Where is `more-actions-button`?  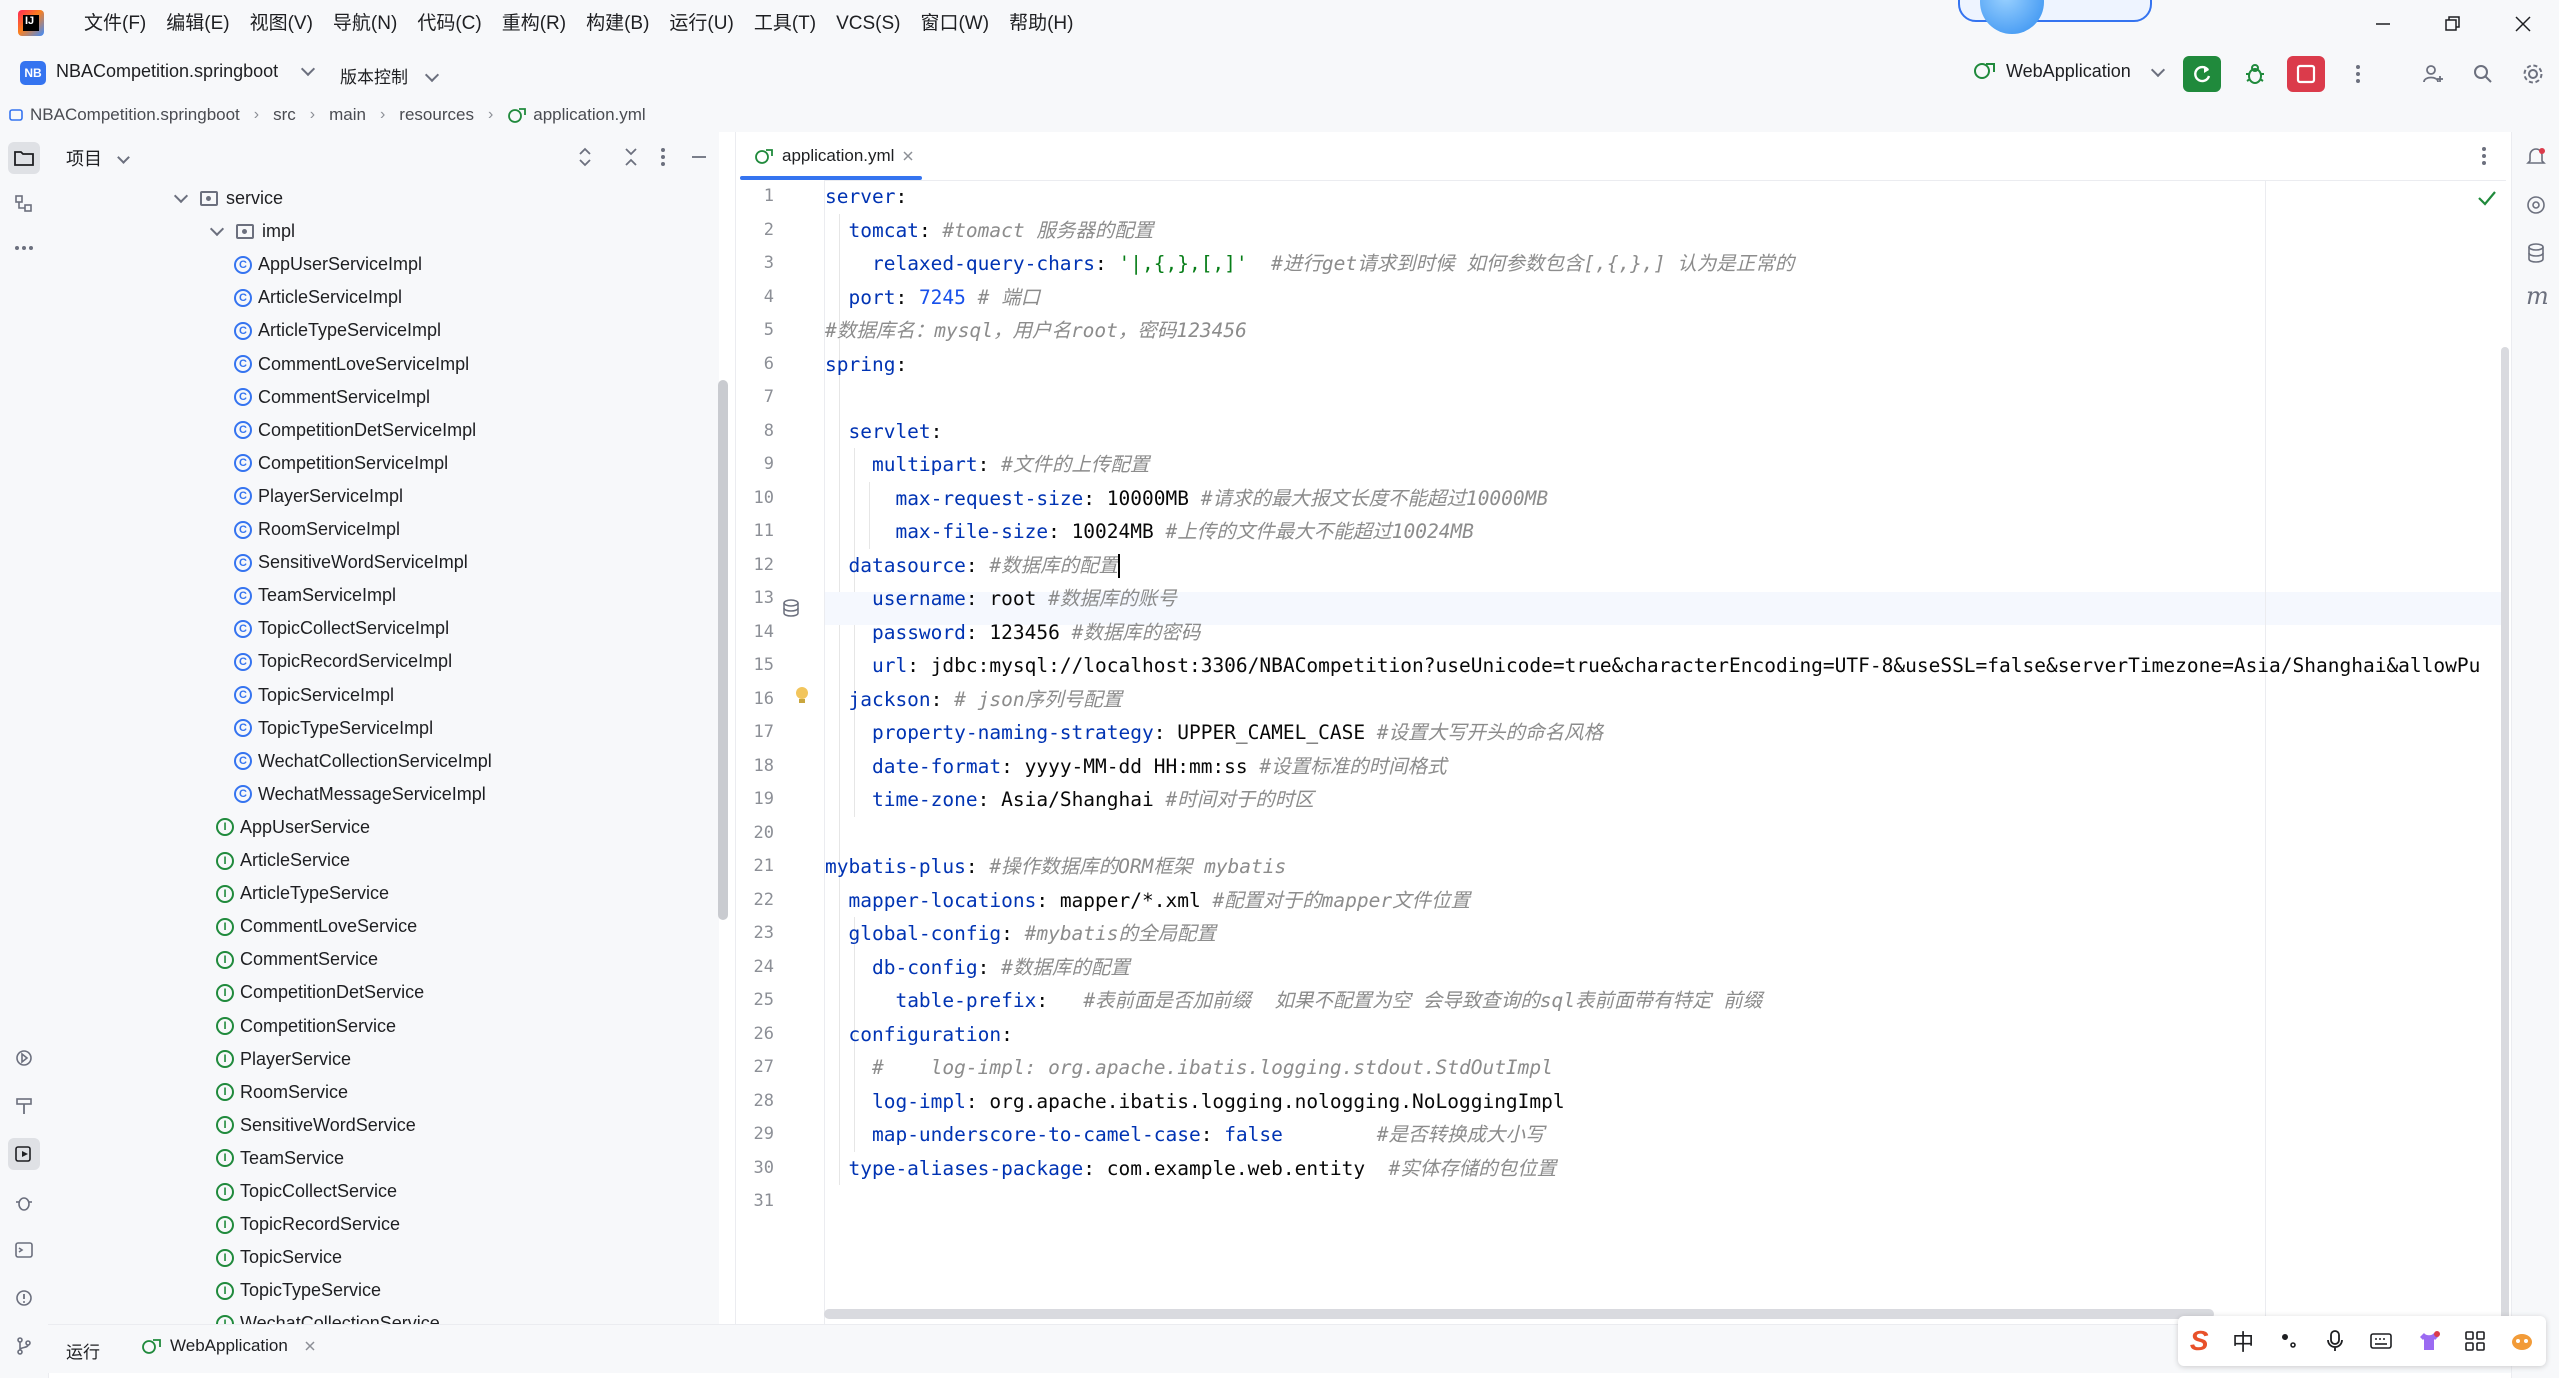 more-actions-button is located at coordinates (2358, 74).